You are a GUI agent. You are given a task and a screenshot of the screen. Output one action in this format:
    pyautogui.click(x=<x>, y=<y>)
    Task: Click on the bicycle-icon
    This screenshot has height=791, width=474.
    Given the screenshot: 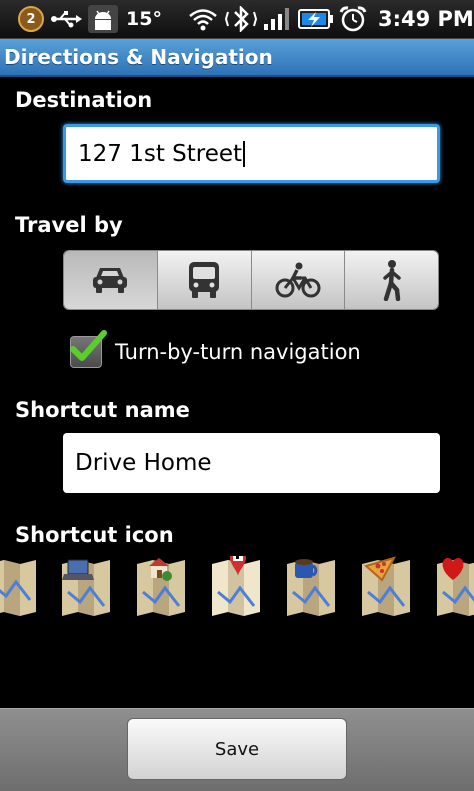 What is the action you would take?
    pyautogui.click(x=298, y=280)
    